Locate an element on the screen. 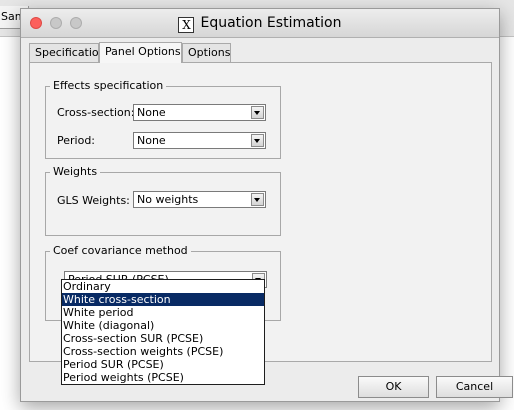  dropdown-option: White period is located at coordinates (163, 312).